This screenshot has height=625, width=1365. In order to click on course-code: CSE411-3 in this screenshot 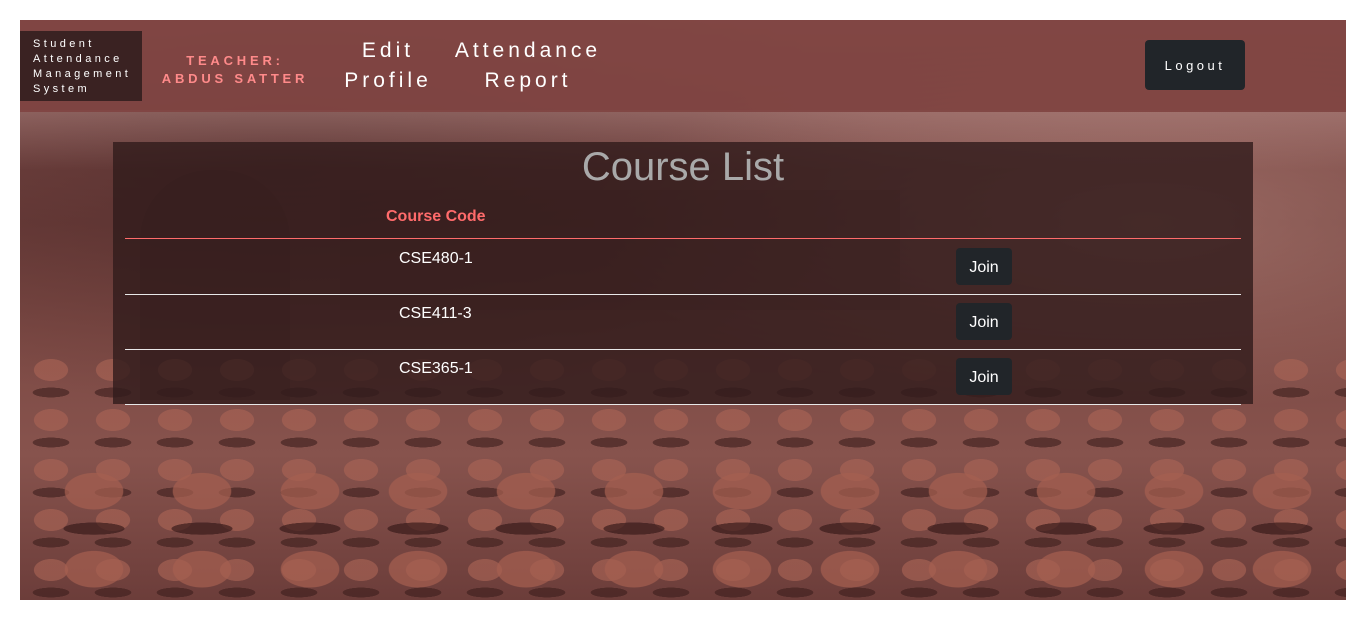, I will do `click(435, 313)`.